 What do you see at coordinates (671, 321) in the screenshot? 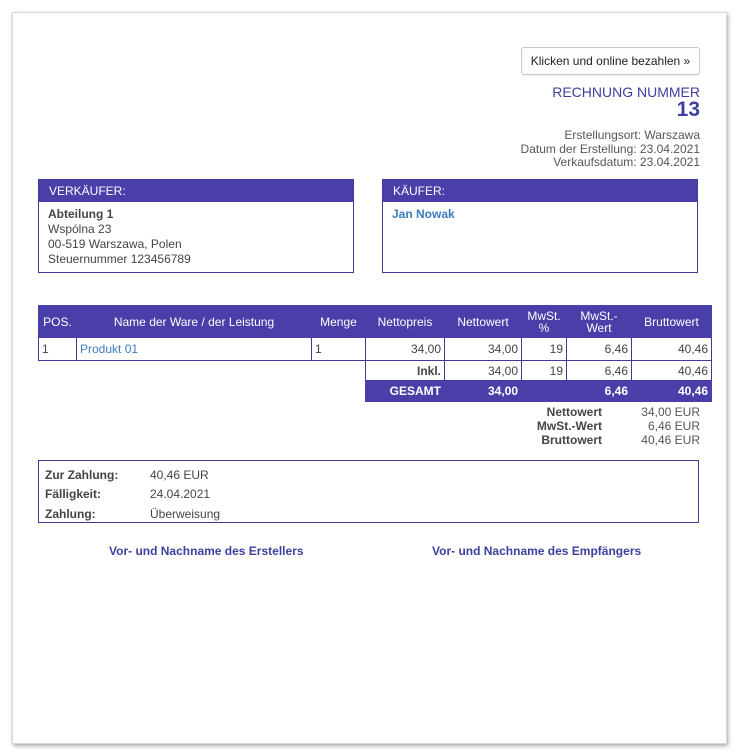
I see `col-gross: Bruttowert` at bounding box center [671, 321].